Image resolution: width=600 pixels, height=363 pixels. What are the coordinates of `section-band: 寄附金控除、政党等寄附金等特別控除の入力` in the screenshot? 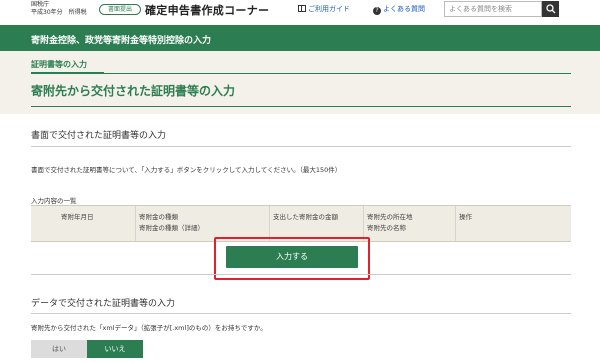 It's located at (300, 38).